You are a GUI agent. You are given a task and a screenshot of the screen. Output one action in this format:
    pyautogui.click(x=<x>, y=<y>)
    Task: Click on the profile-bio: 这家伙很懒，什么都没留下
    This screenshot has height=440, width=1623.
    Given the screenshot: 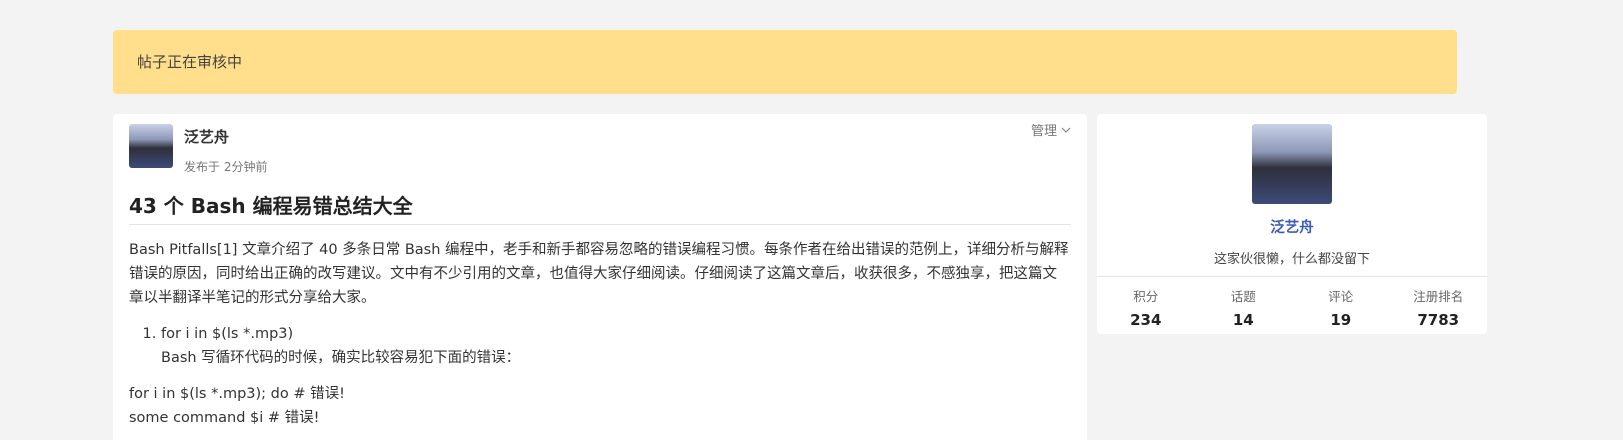 What is the action you would take?
    pyautogui.click(x=1291, y=259)
    